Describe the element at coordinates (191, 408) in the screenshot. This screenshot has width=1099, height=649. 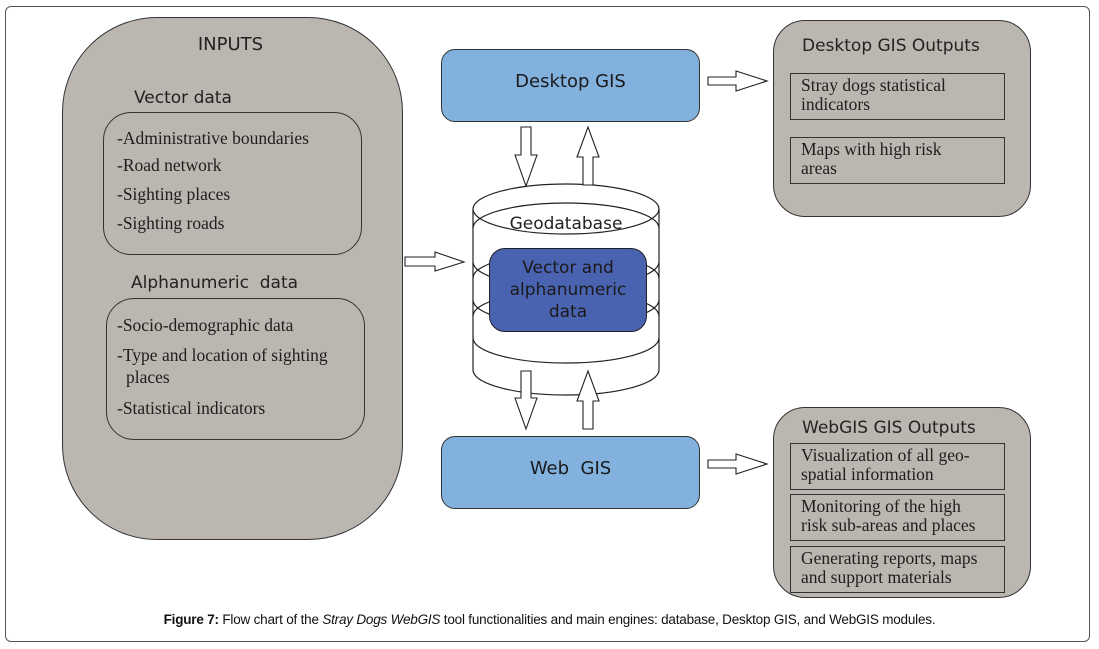
I see `alphanumeric-item: -Statistical indicators` at that location.